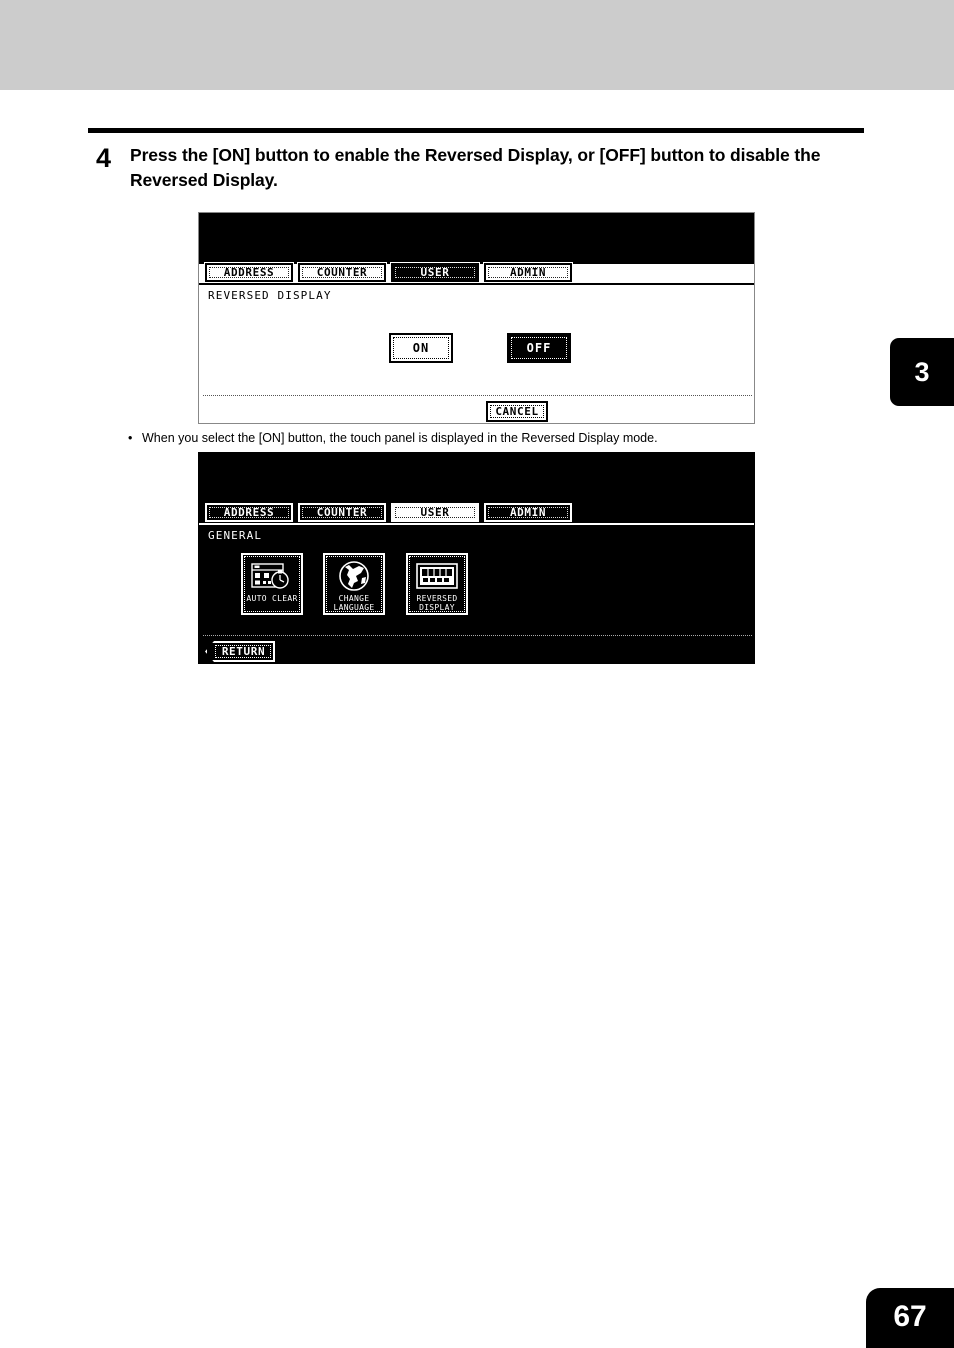  I want to click on chapter-index-tab: 3, so click(922, 372).